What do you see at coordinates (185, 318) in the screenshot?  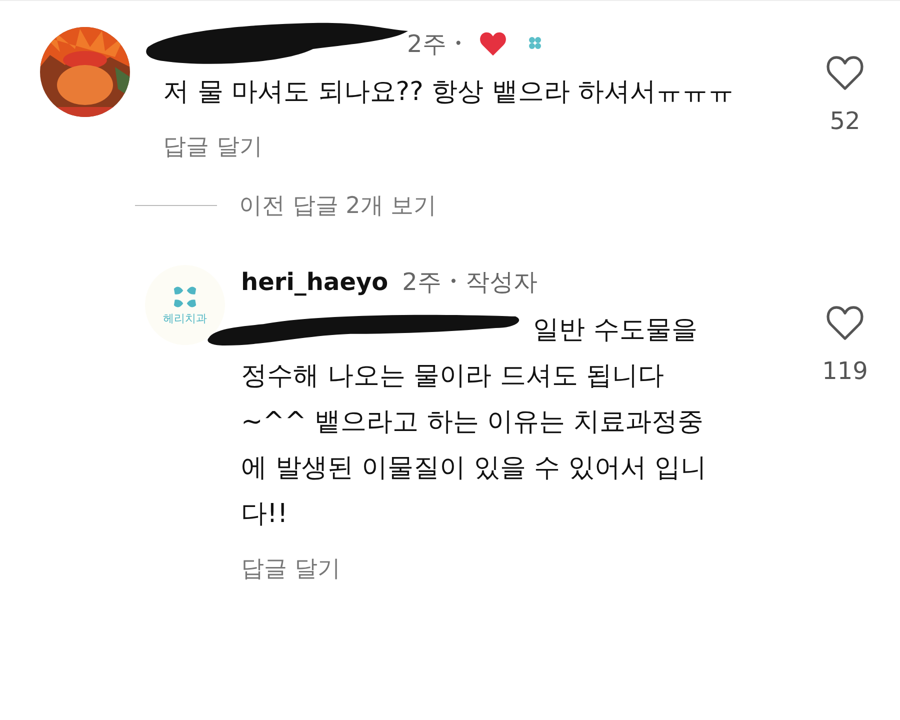 I see `logo-text: 헤리치과` at bounding box center [185, 318].